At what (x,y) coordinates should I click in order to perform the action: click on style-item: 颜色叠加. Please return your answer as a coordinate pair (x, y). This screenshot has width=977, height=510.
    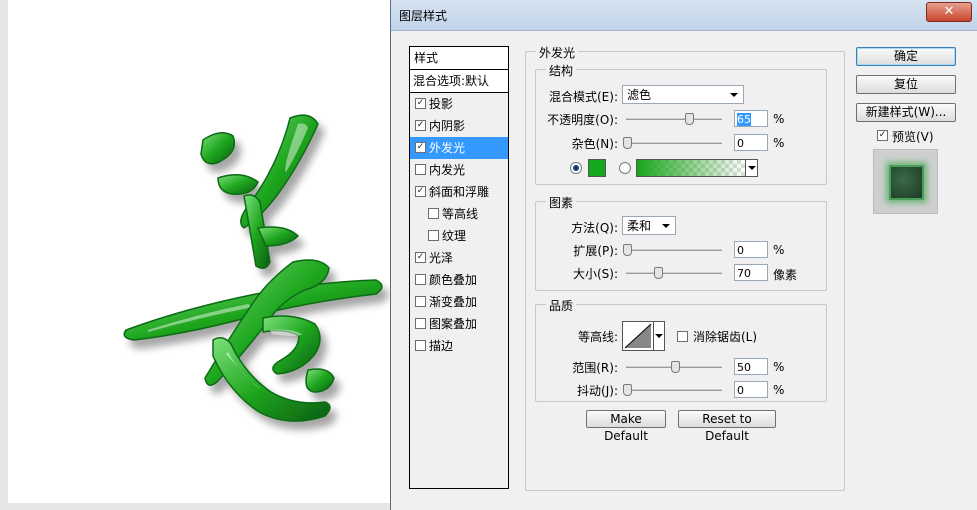
    Looking at the image, I should click on (459, 280).